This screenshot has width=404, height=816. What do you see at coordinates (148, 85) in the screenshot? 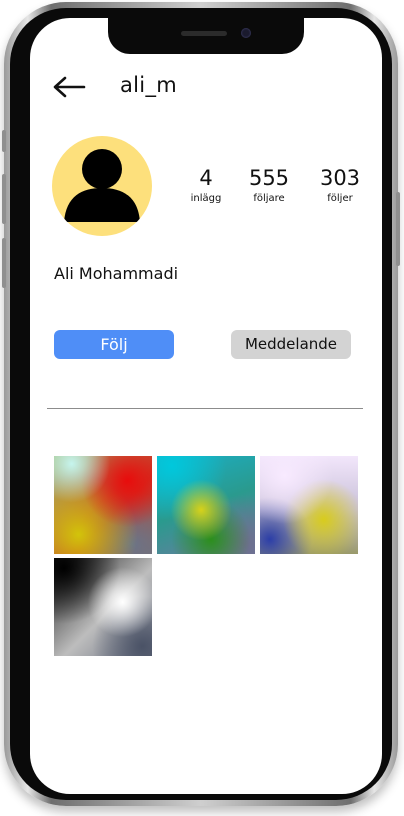
I see `profile-username: ali_m` at bounding box center [148, 85].